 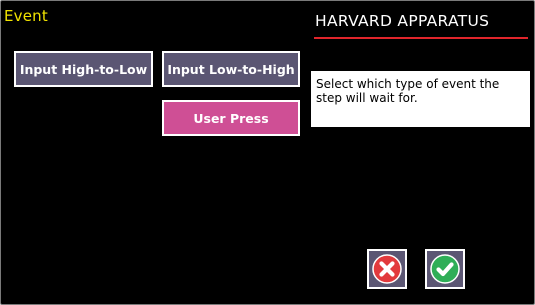 I want to click on input-low-to-high-button: Input Low-to-High, so click(x=231, y=69).